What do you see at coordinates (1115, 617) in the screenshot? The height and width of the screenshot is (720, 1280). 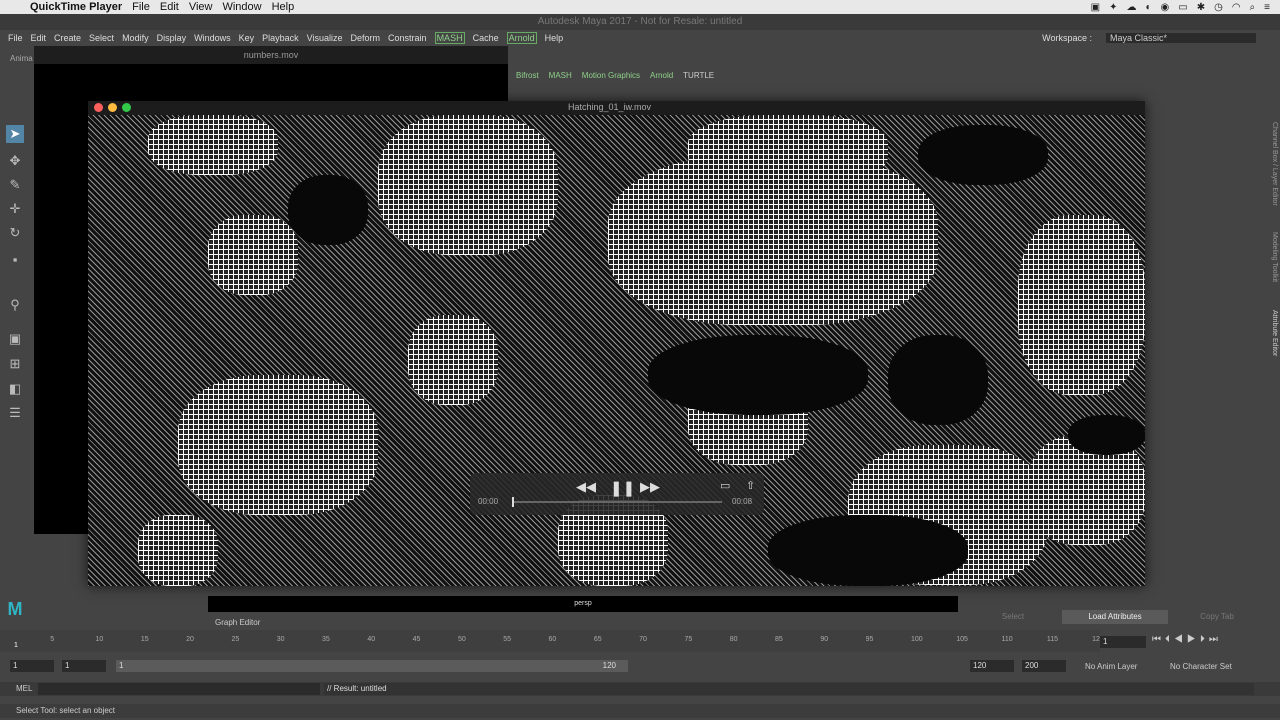 I see `ae-load-attributes-button: Load Attributes` at bounding box center [1115, 617].